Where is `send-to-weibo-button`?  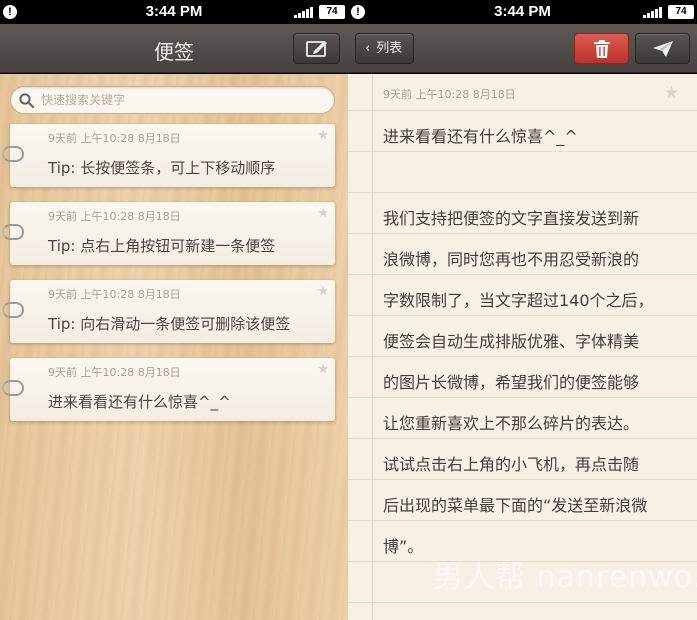
send-to-weibo-button is located at coordinates (662, 48).